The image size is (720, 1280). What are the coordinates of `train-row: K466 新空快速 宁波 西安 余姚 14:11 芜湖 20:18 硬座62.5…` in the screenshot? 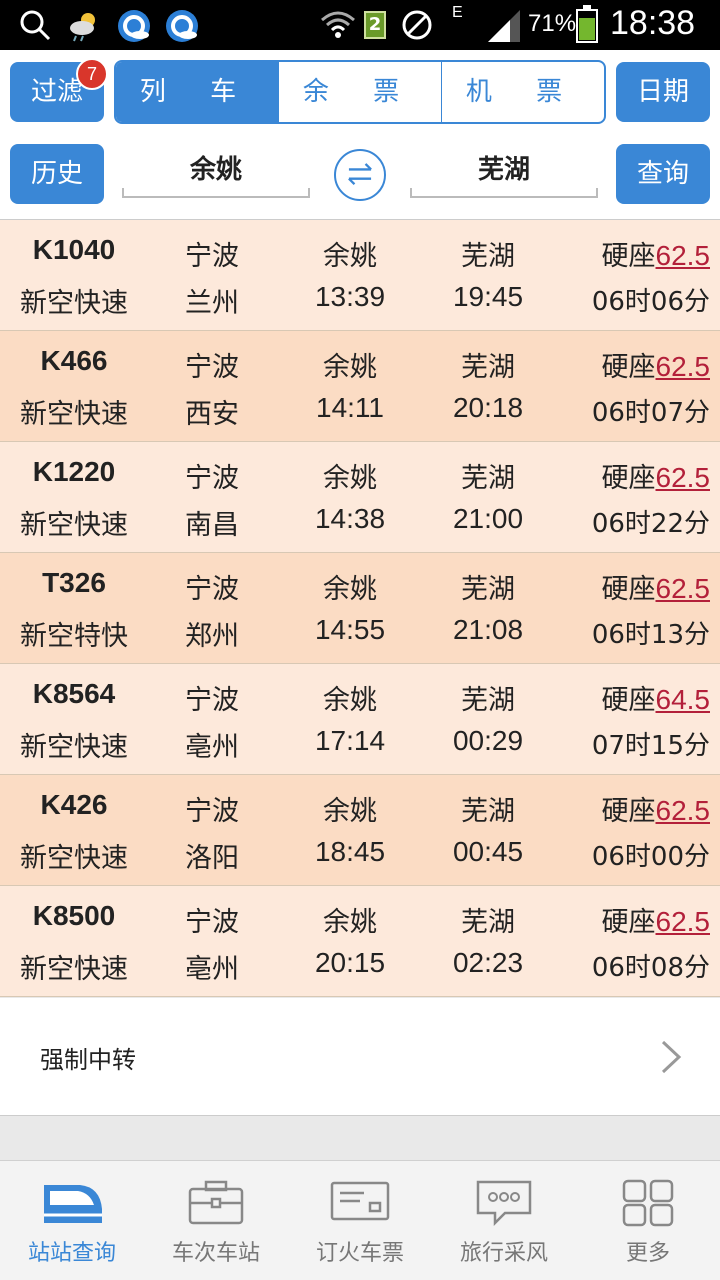 It's located at (360, 386).